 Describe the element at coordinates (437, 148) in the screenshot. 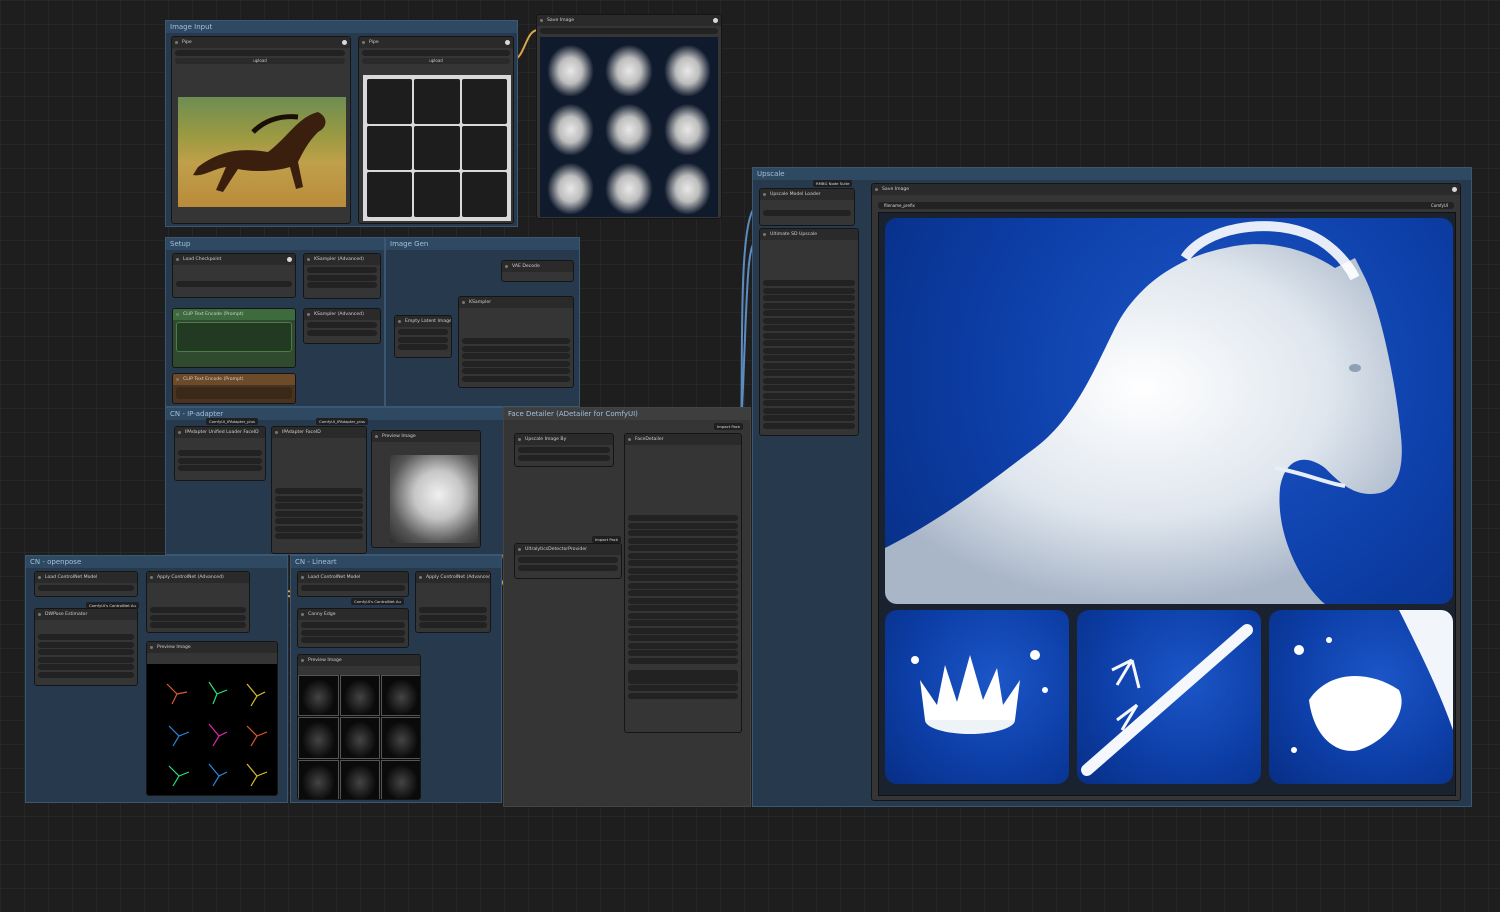

I see `sketch-grid-image` at that location.